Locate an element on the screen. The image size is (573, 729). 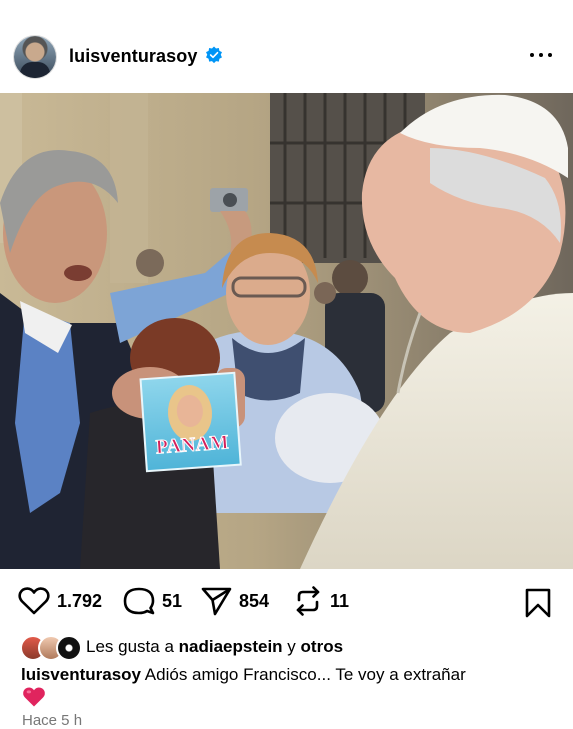
send-icon is located at coordinates (216, 601).